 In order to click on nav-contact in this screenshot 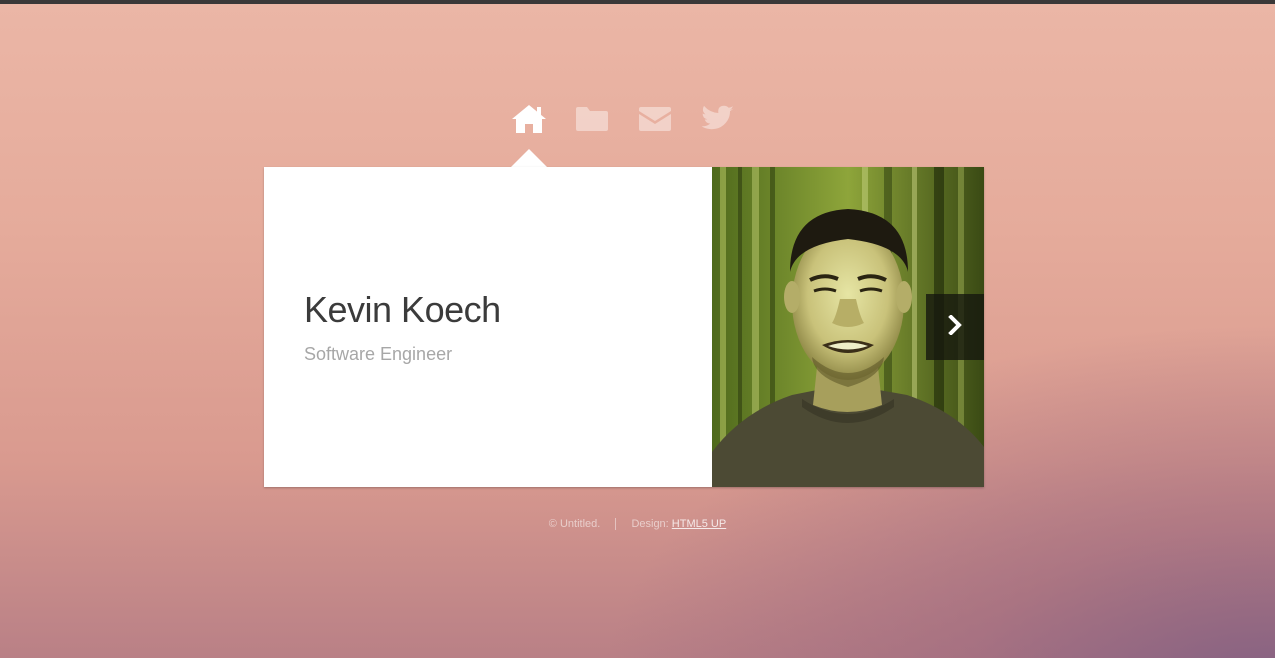, I will do `click(655, 119)`.